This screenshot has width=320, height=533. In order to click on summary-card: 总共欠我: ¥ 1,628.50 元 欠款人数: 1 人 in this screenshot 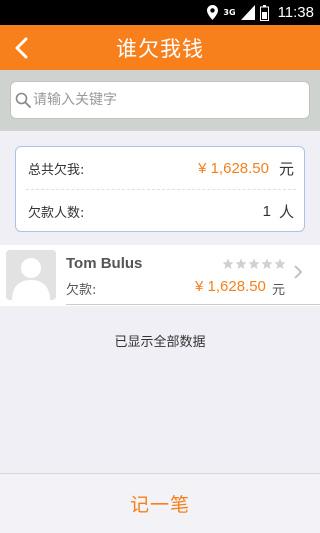, I will do `click(160, 189)`.